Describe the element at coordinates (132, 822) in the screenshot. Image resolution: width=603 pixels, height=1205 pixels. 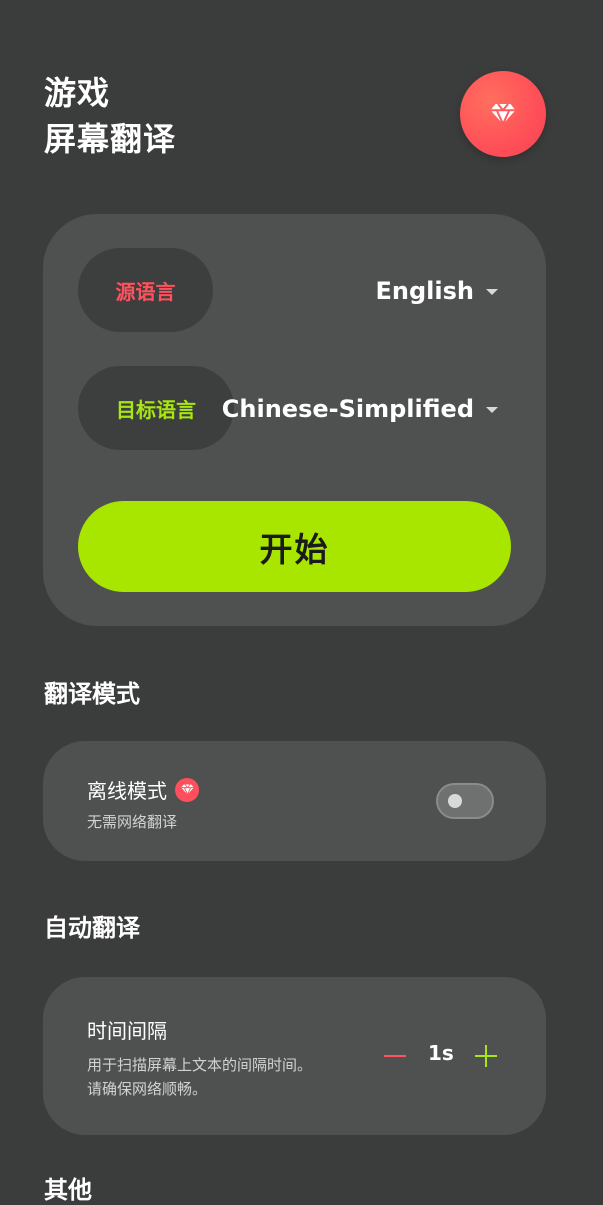
I see `offline-mode-description: 无需网络翻译` at that location.